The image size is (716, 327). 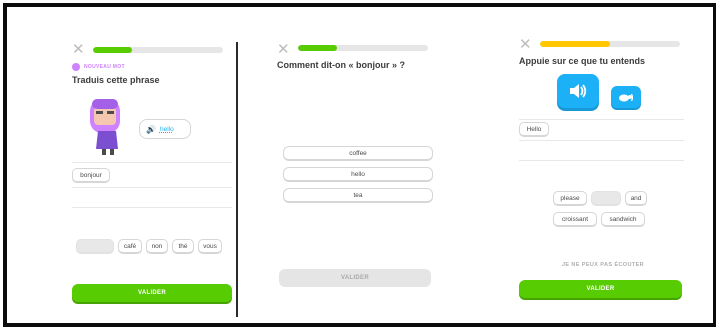 I want to click on badge-label: NOUVEAU MOT, so click(x=104, y=67).